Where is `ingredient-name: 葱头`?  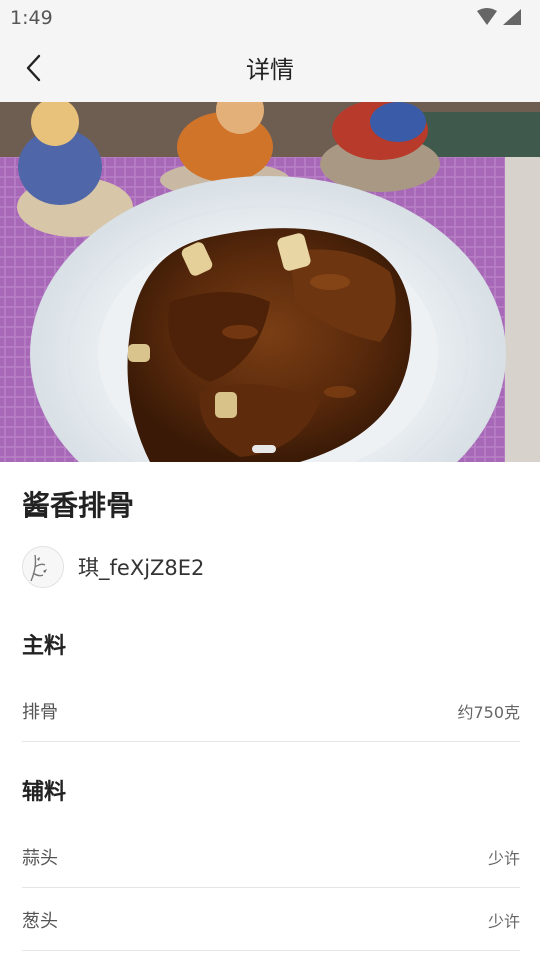 ingredient-name: 葱头 is located at coordinates (40, 921).